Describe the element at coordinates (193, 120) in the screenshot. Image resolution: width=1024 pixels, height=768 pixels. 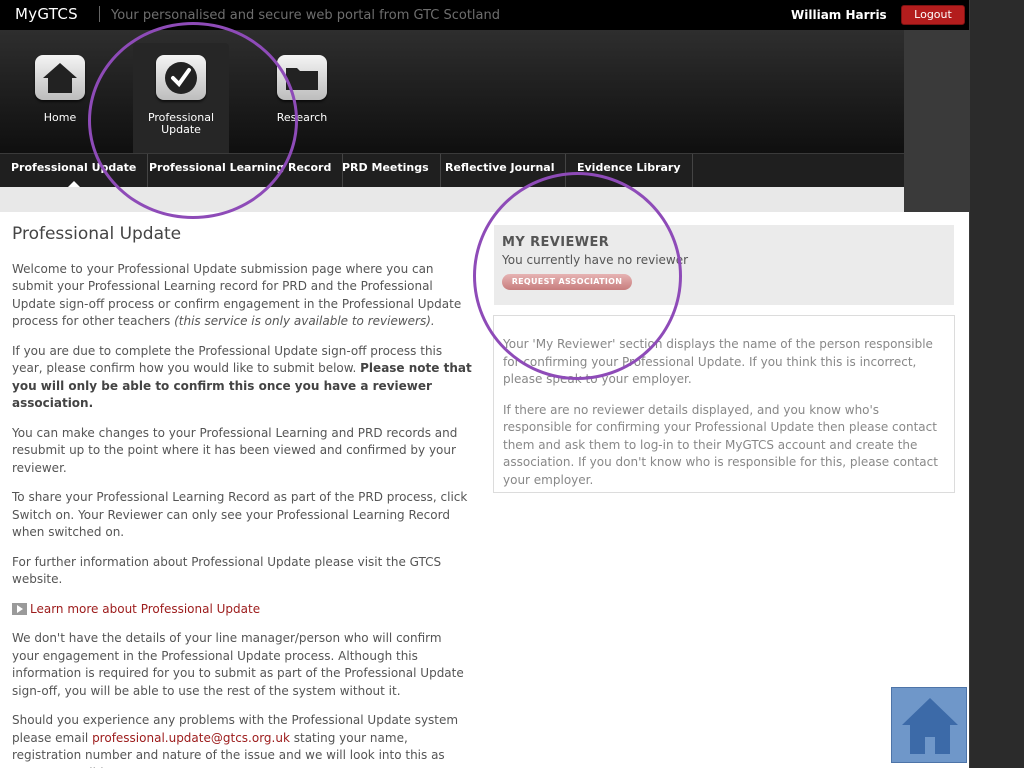
I see `annotation-circle-professional-update` at that location.